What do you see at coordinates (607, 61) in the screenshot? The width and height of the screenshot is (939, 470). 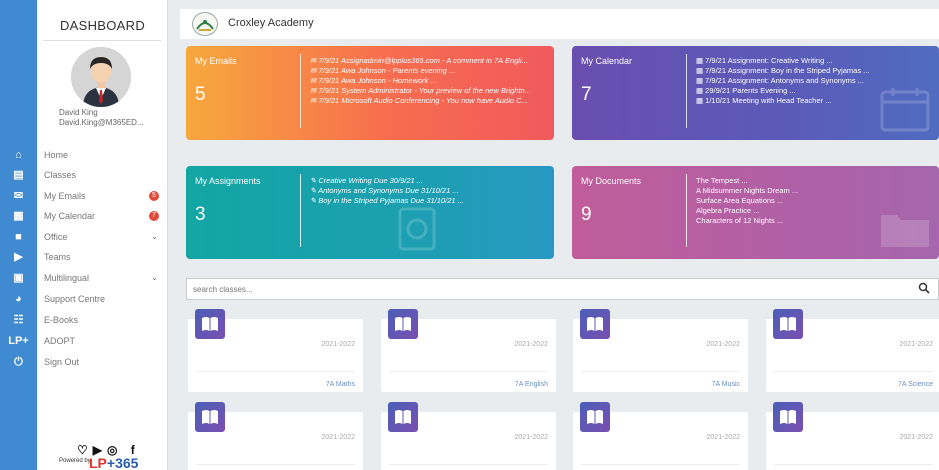 I see `tile-title: My Calendar` at bounding box center [607, 61].